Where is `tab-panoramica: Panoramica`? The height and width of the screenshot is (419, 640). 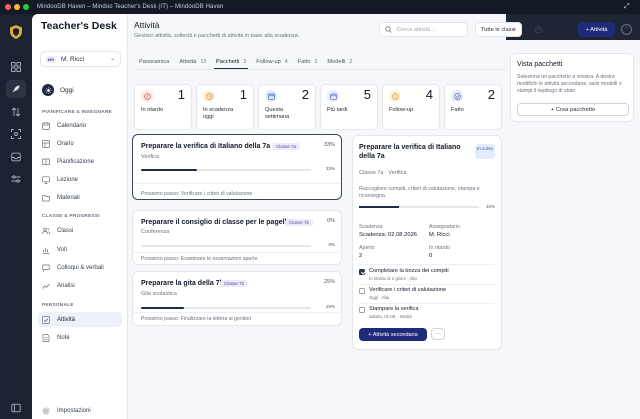
tab-panoramica: Panoramica is located at coordinates (154, 62).